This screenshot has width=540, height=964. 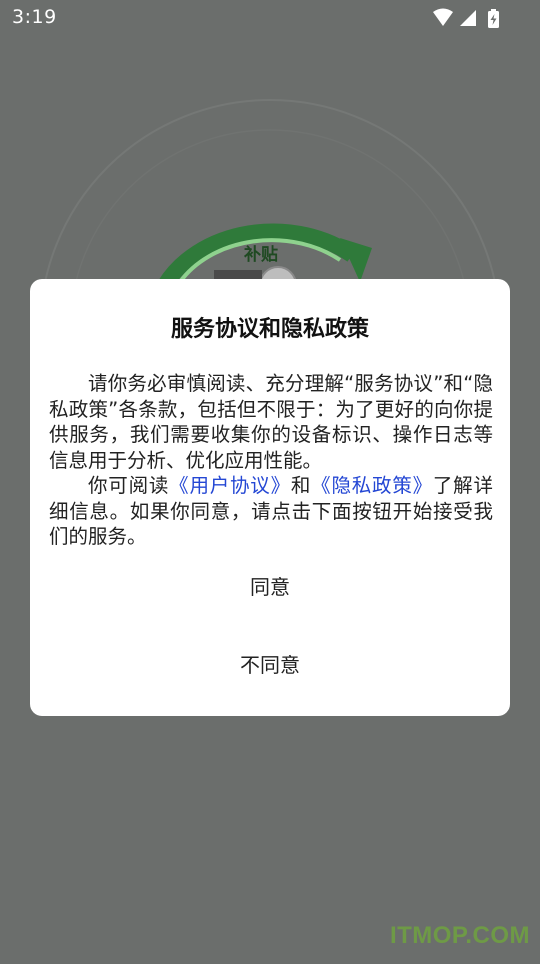 I want to click on privacy-policy-link: 《隐私政策》, so click(x=372, y=485).